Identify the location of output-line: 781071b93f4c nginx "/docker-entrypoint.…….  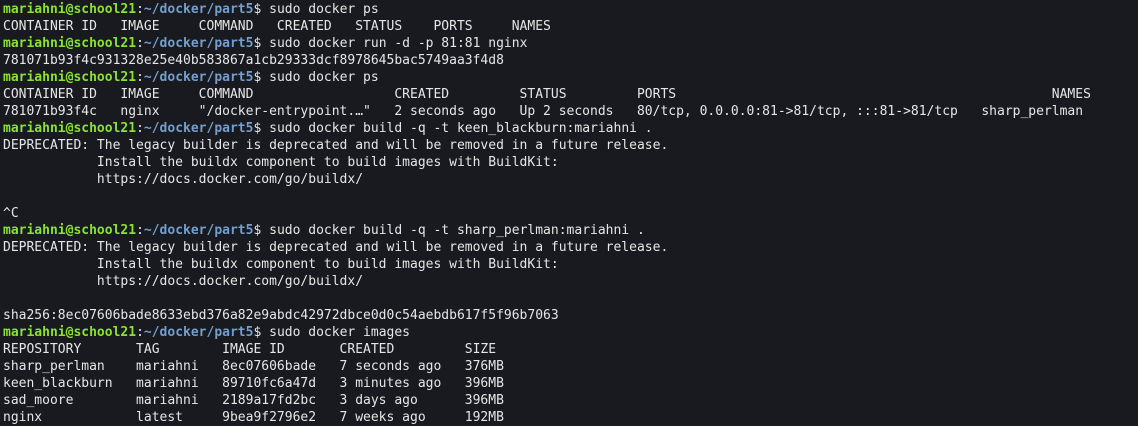
(570, 111).